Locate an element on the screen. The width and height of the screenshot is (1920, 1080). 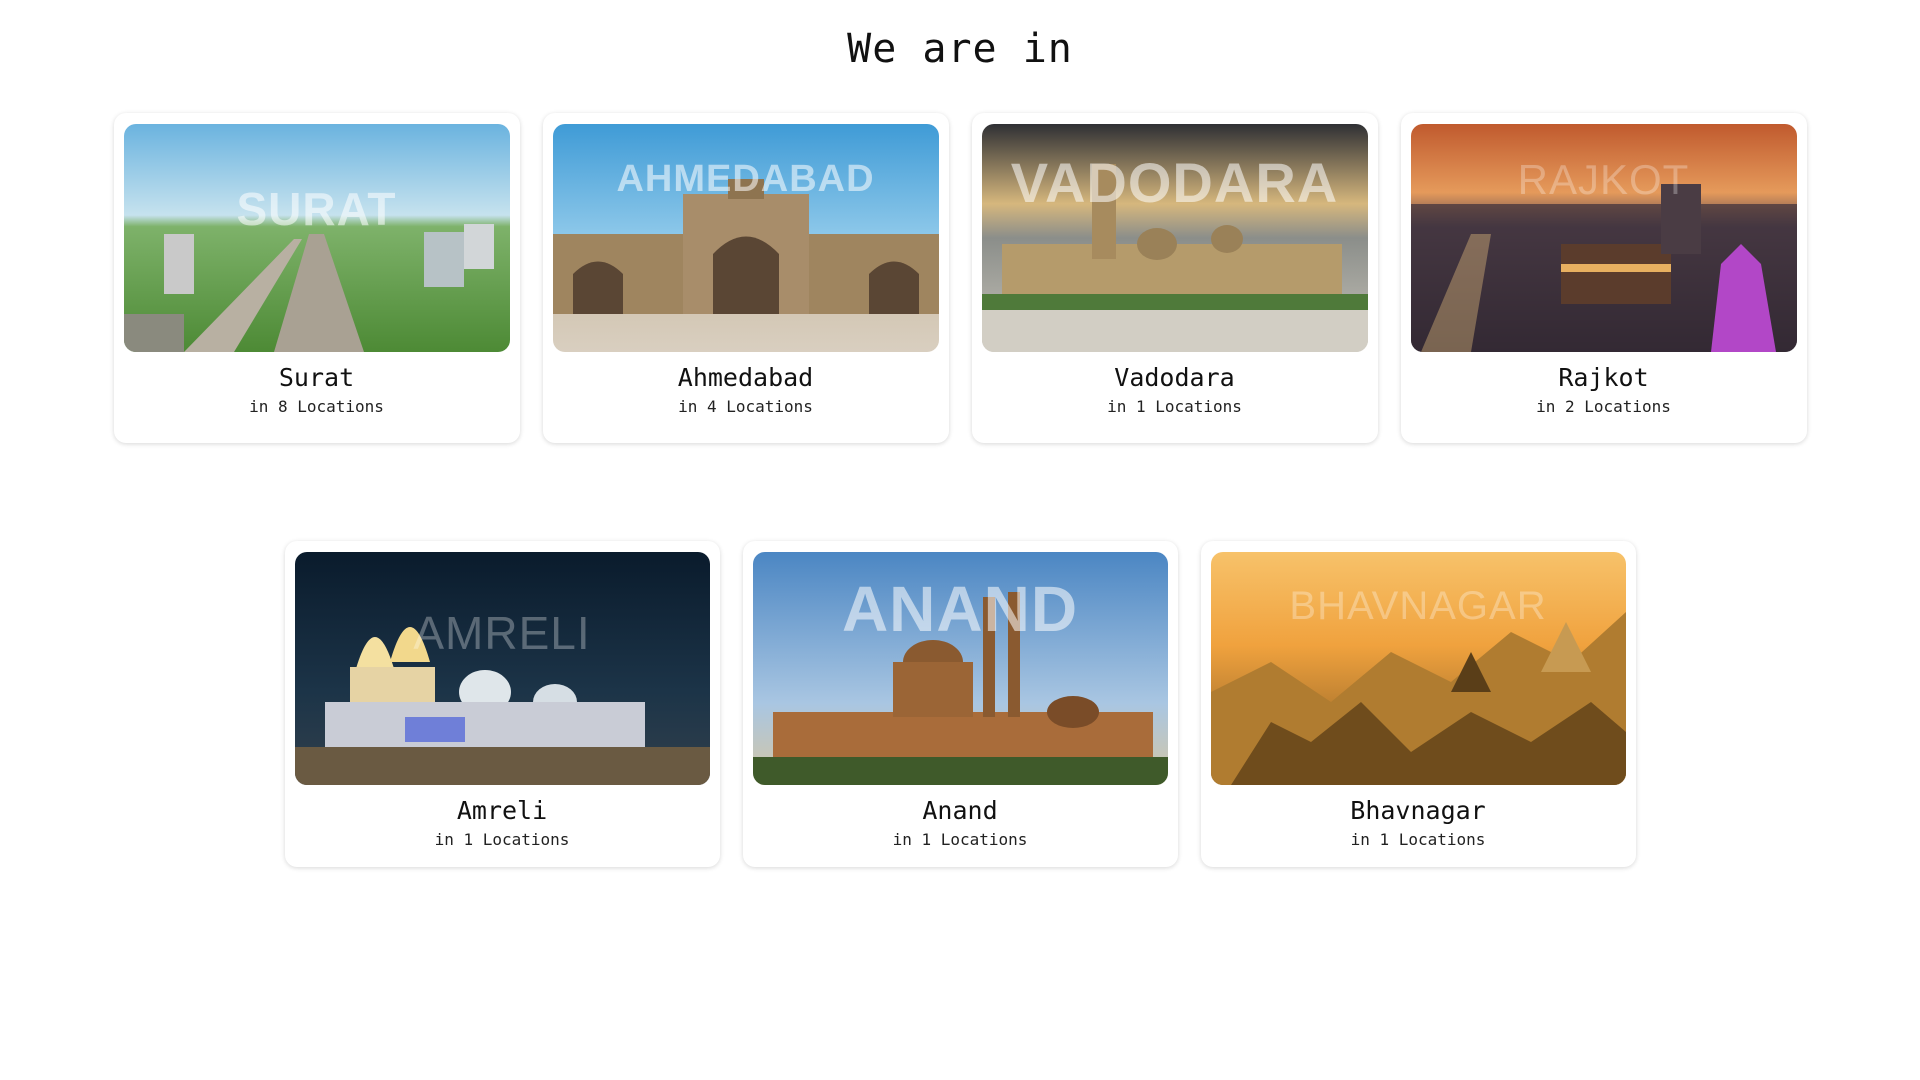
city-name: Surat is located at coordinates (316, 377).